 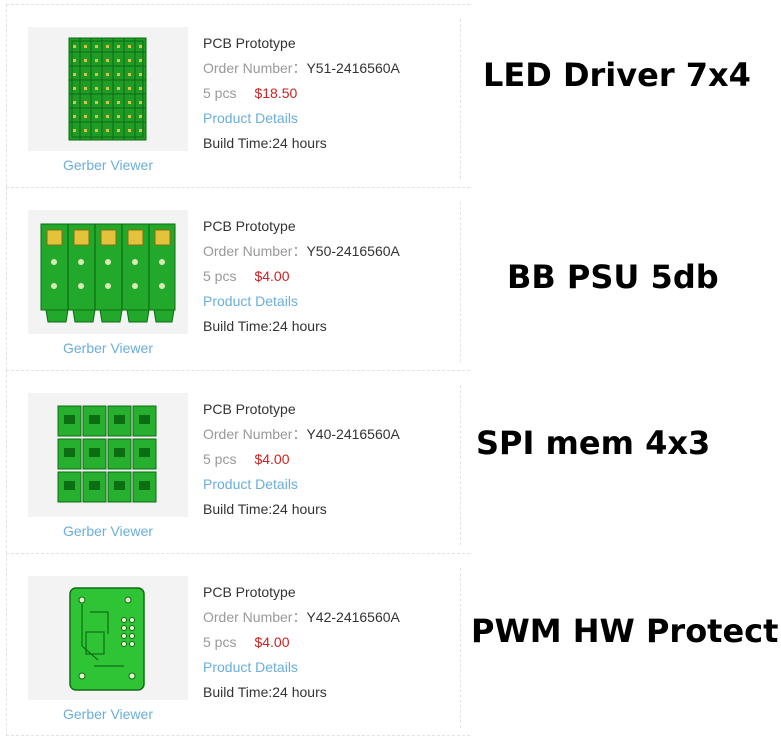 What do you see at coordinates (625, 631) in the screenshot?
I see `annotation-pwm-protect: PWM HW Protect` at bounding box center [625, 631].